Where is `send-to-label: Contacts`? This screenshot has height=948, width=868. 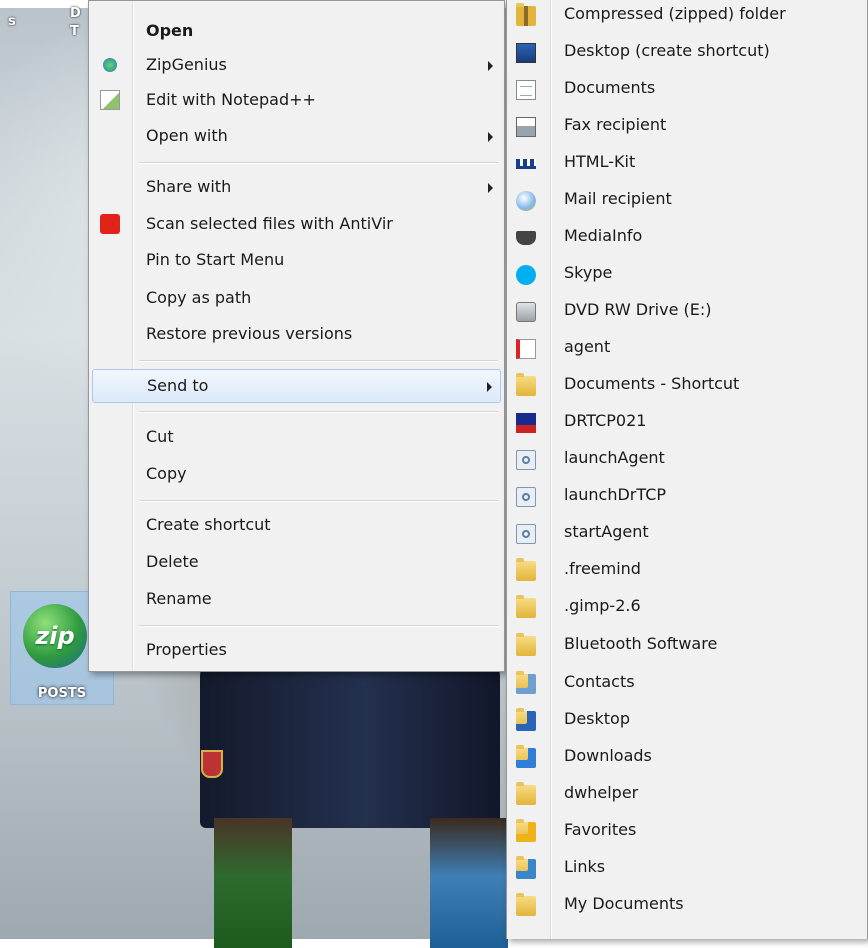
send-to-label: Contacts is located at coordinates (599, 681).